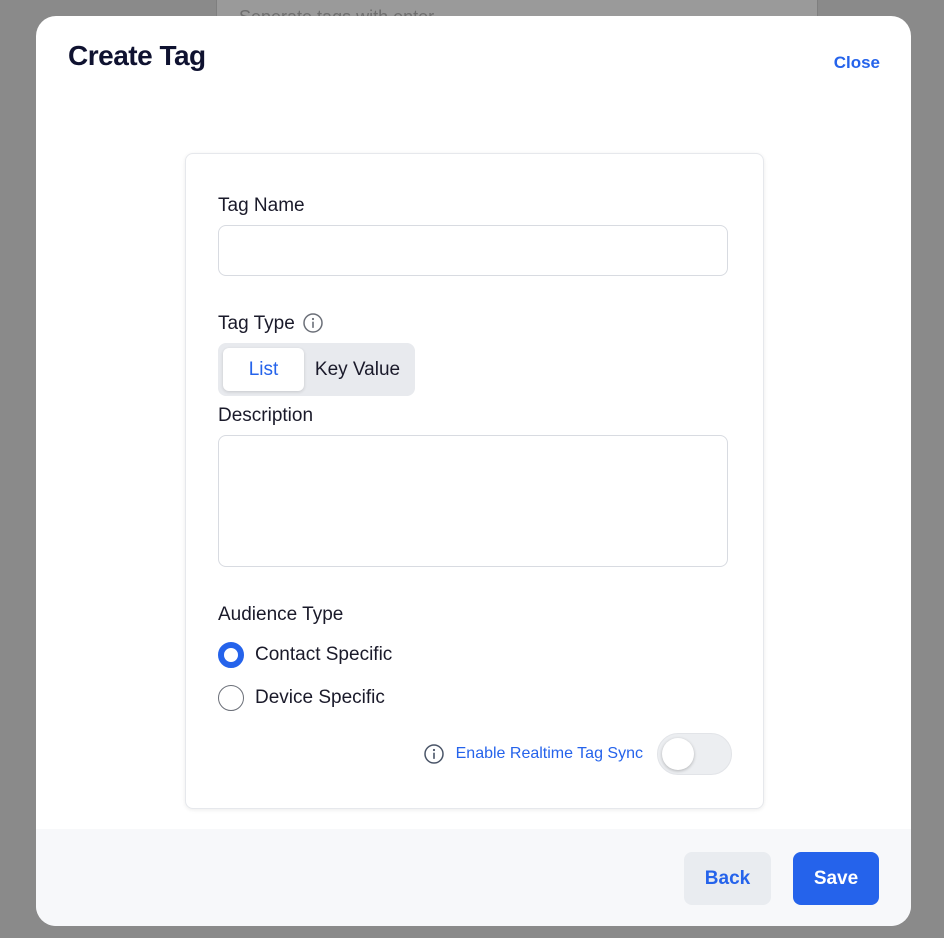  What do you see at coordinates (549, 753) in the screenshot?
I see `realtime-sync-label: Enable Realtime Tag Sync` at bounding box center [549, 753].